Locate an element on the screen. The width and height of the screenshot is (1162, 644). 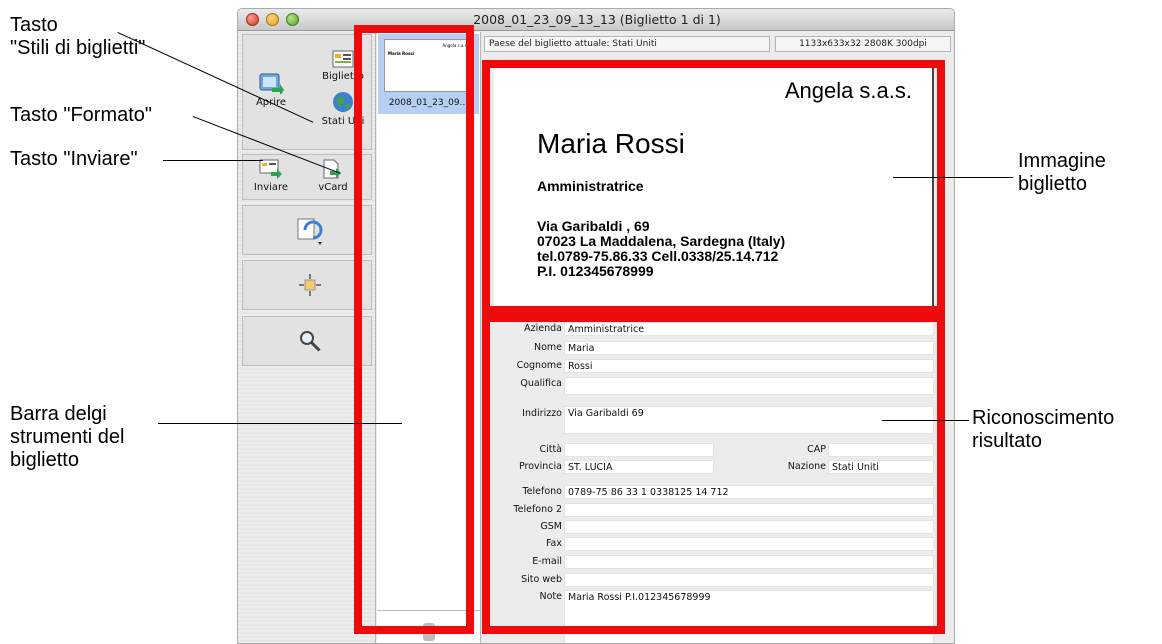
card-style-icon is located at coordinates (343, 59).